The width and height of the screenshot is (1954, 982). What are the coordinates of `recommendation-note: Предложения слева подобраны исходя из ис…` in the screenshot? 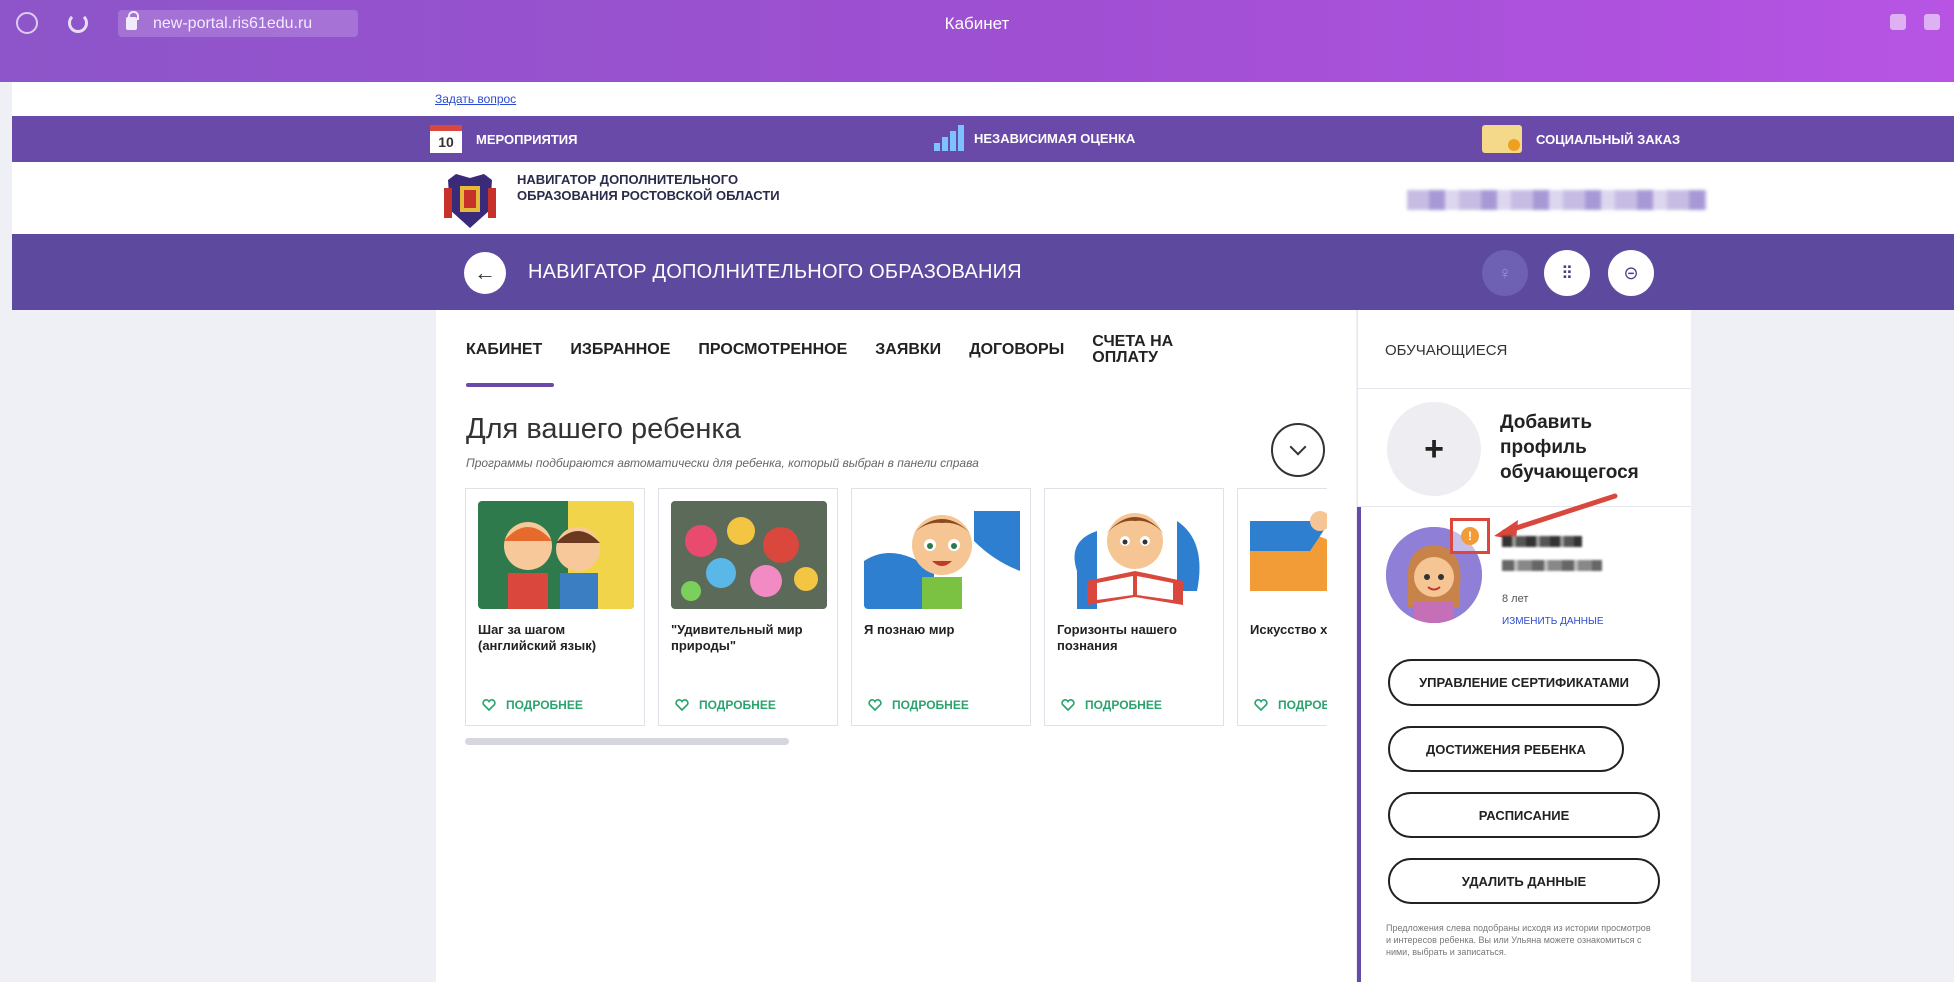 It's located at (1518, 940).